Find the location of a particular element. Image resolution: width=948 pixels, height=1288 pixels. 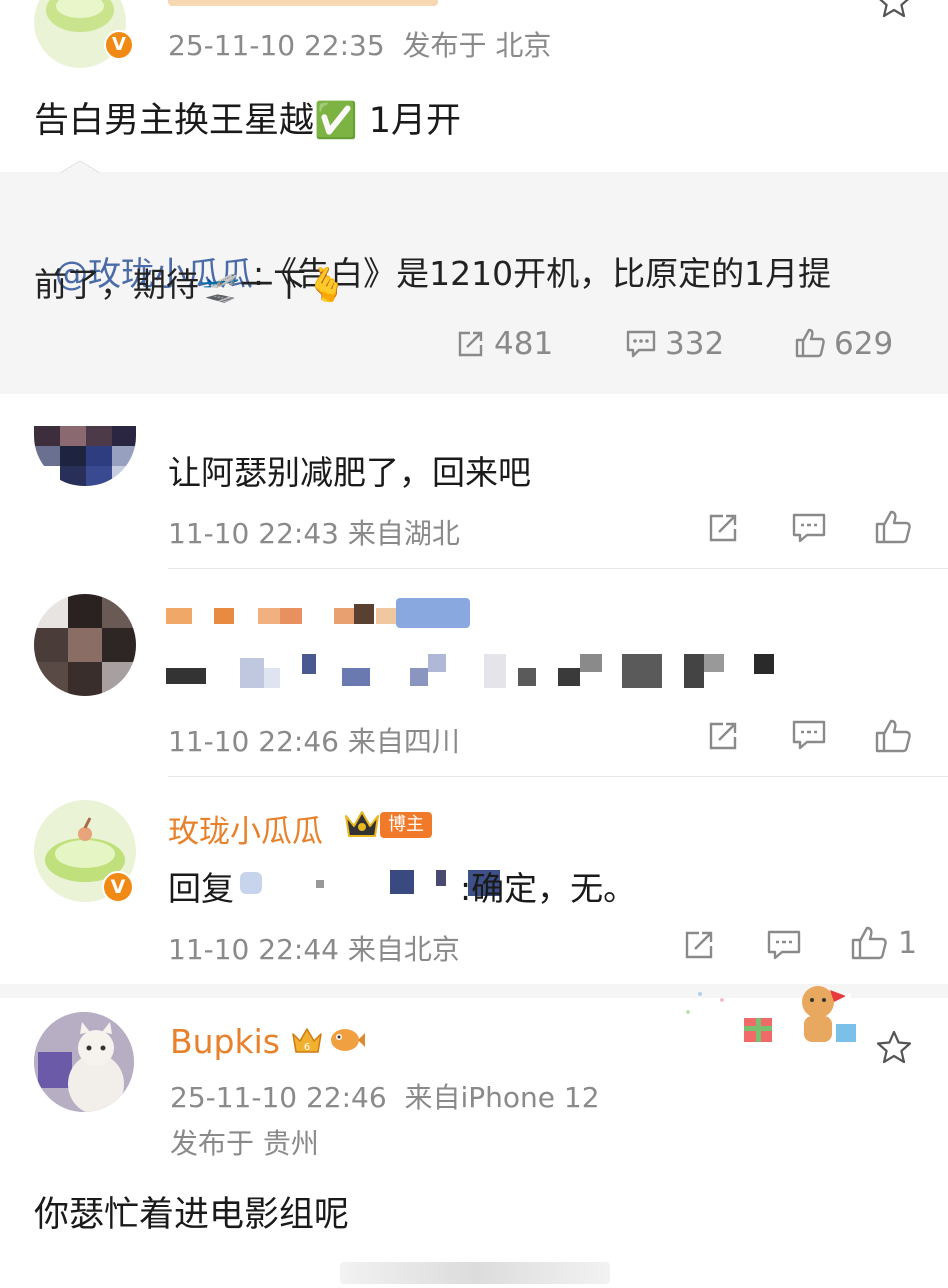

comment3-like-count: 1 is located at coordinates (908, 943).